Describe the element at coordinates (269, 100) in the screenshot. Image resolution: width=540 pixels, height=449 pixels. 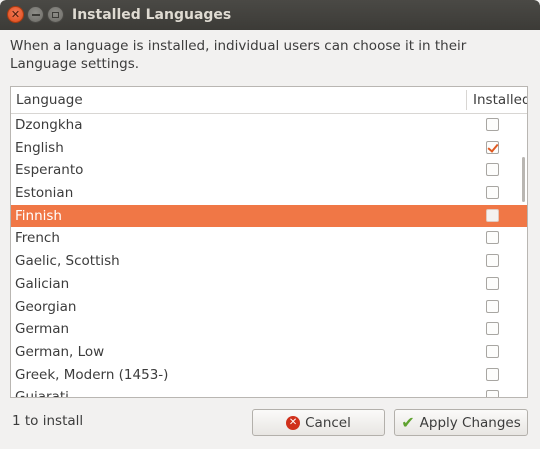
I see `list-header: Language Installed` at that location.